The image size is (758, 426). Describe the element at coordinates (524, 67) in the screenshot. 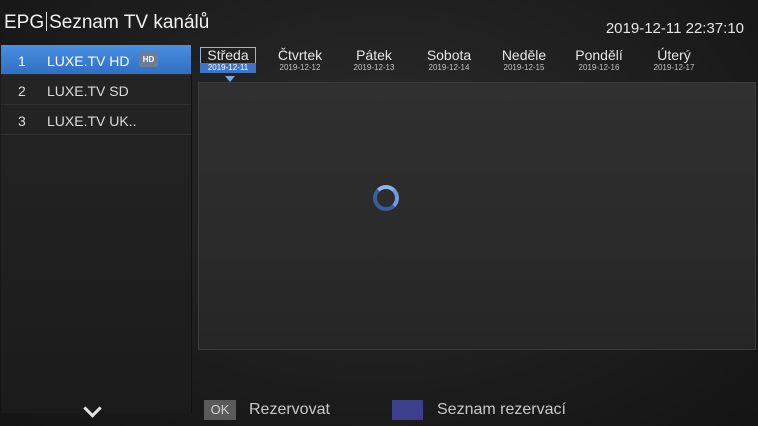

I see `day-date: 2019-12-15` at that location.